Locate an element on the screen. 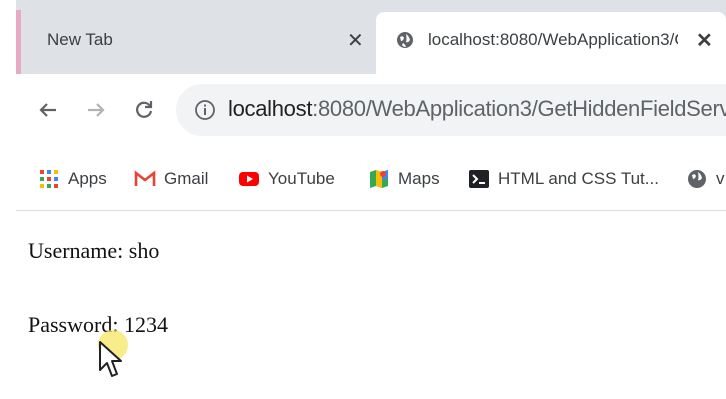  reload-button is located at coordinates (144, 110).